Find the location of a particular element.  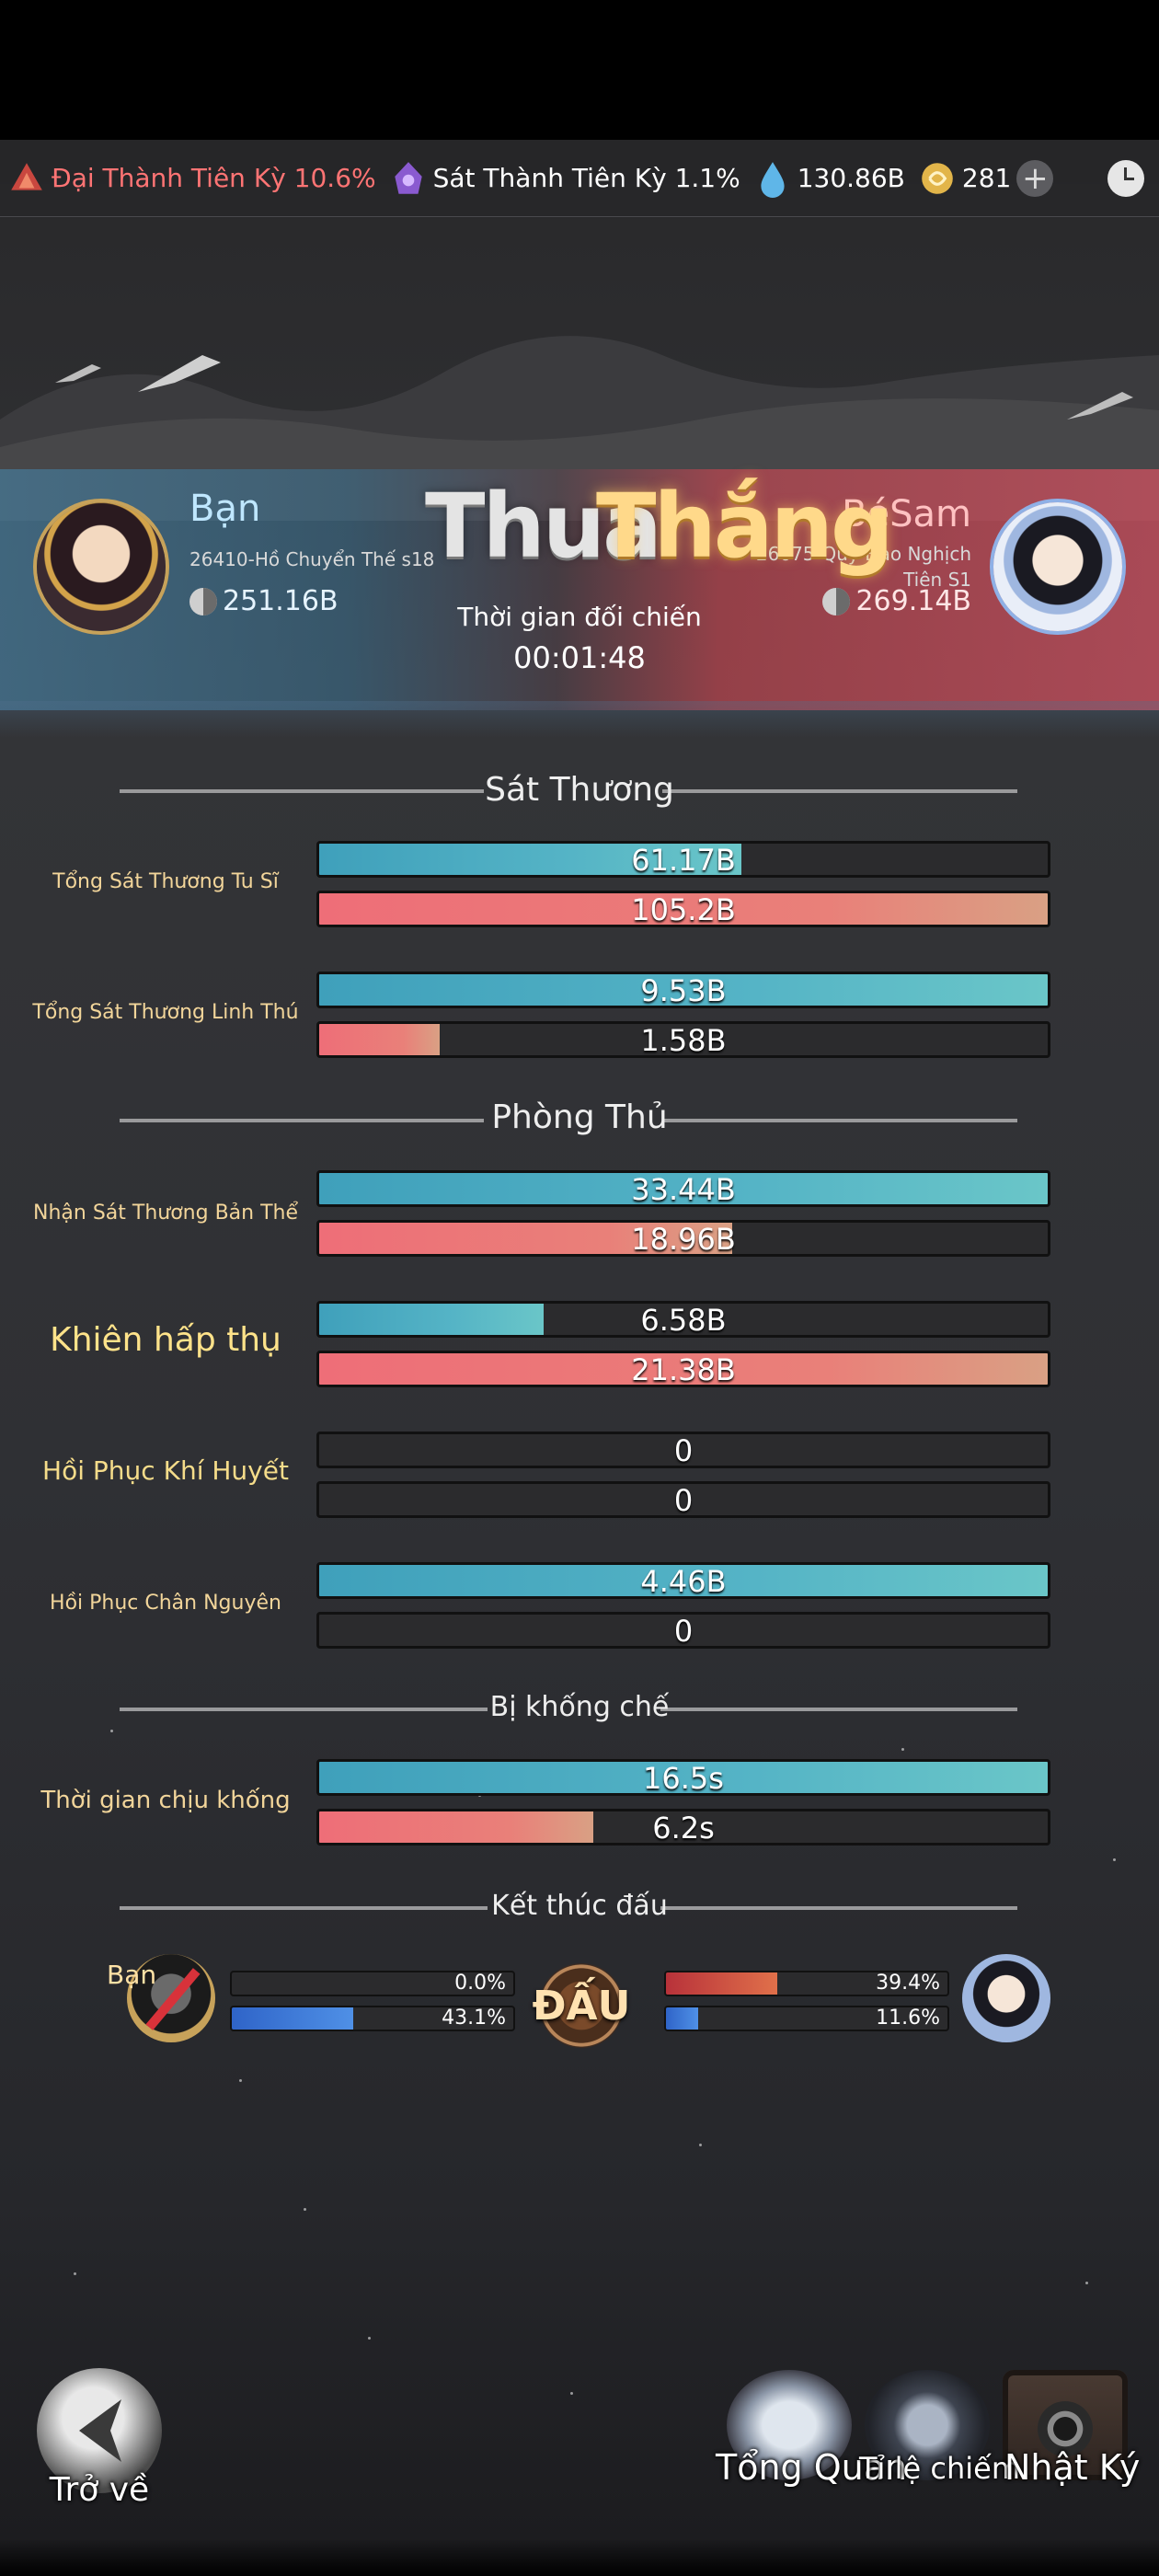

opponent-end-bar: 39.4% is located at coordinates (806, 1983).